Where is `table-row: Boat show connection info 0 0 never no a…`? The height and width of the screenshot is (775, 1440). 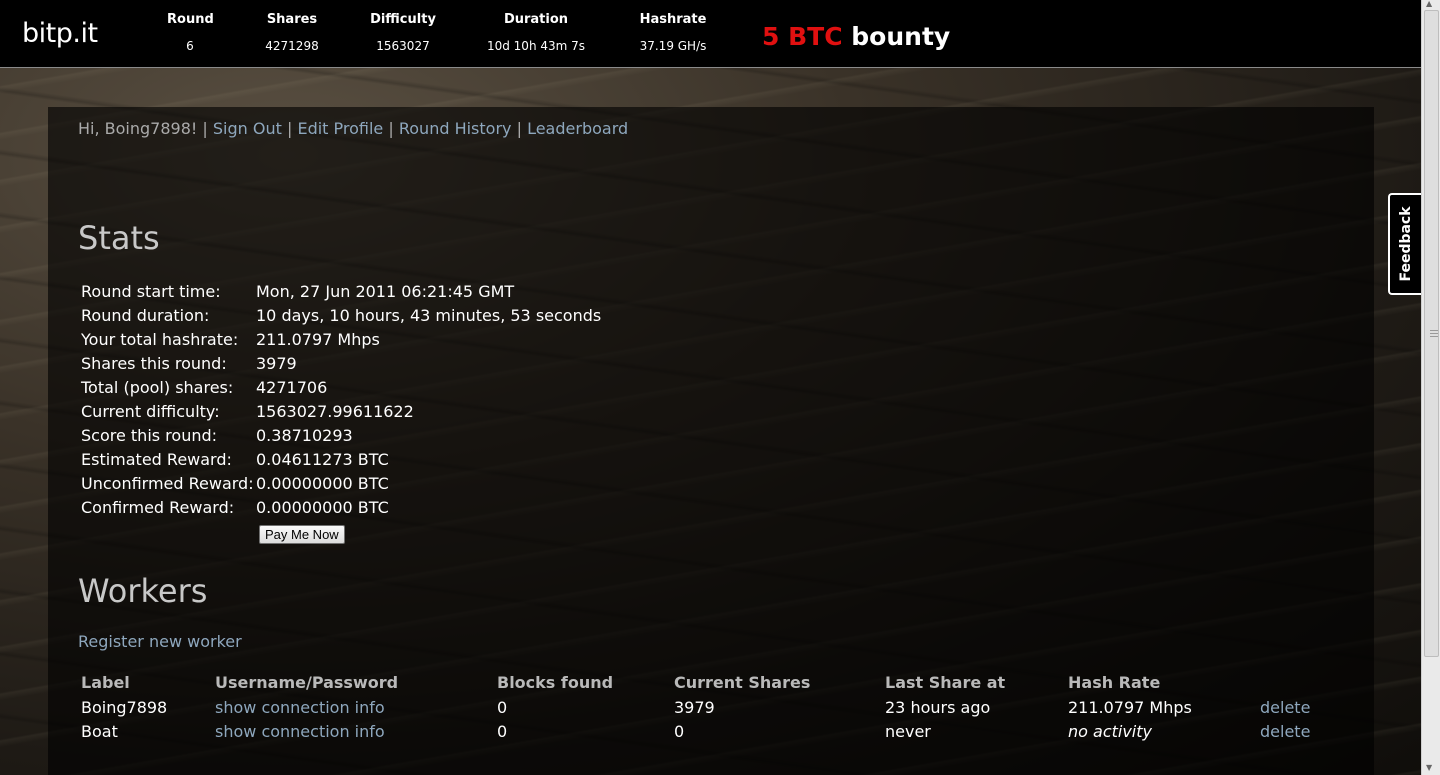 table-row: Boat show connection info 0 0 never no a… is located at coordinates (695, 731).